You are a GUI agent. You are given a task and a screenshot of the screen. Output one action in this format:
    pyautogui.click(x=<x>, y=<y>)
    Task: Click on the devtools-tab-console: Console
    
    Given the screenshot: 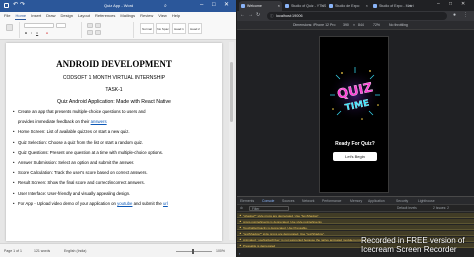 What is the action you would take?
    pyautogui.click(x=268, y=201)
    